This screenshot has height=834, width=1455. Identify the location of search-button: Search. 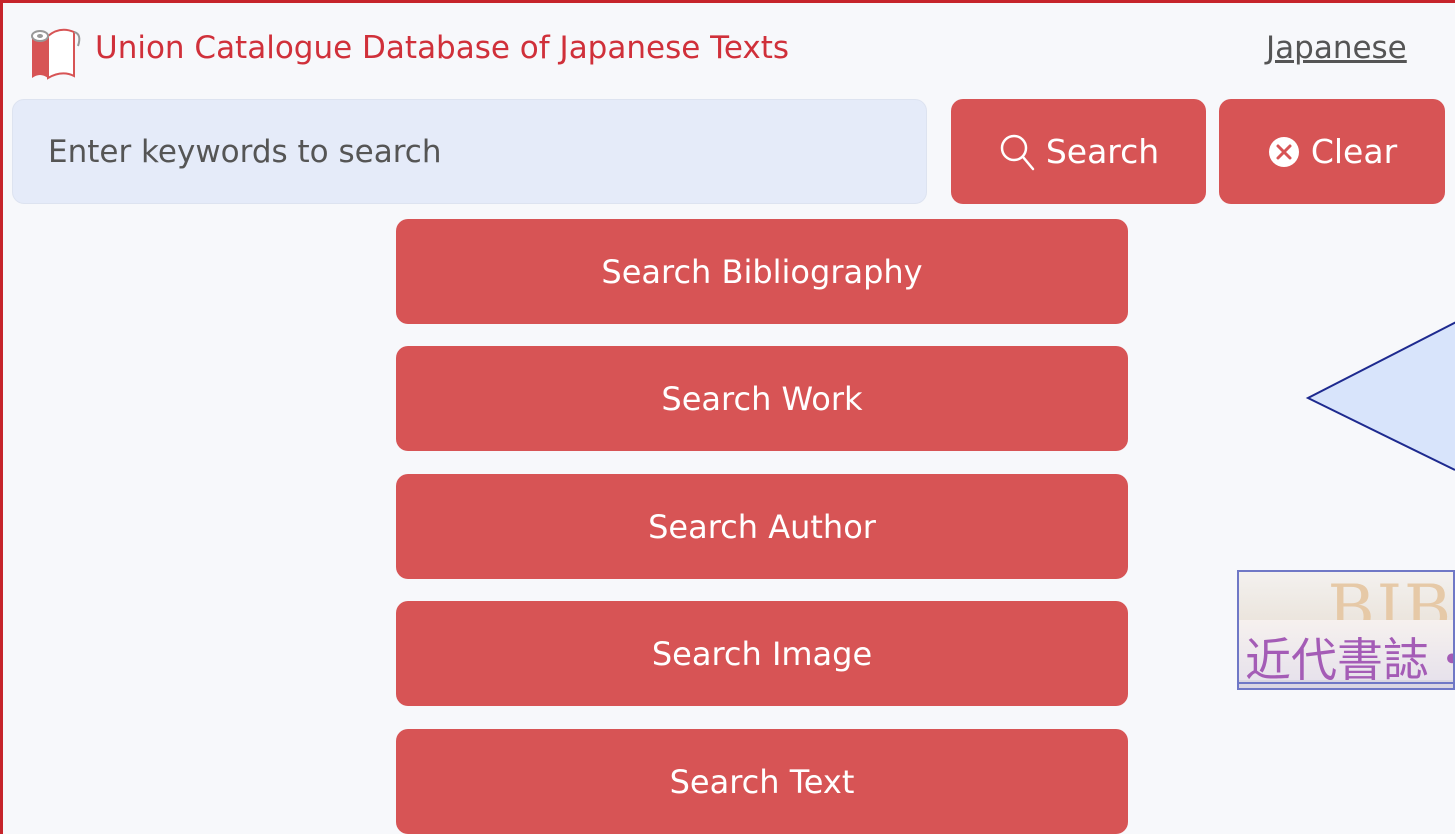
(1078, 151).